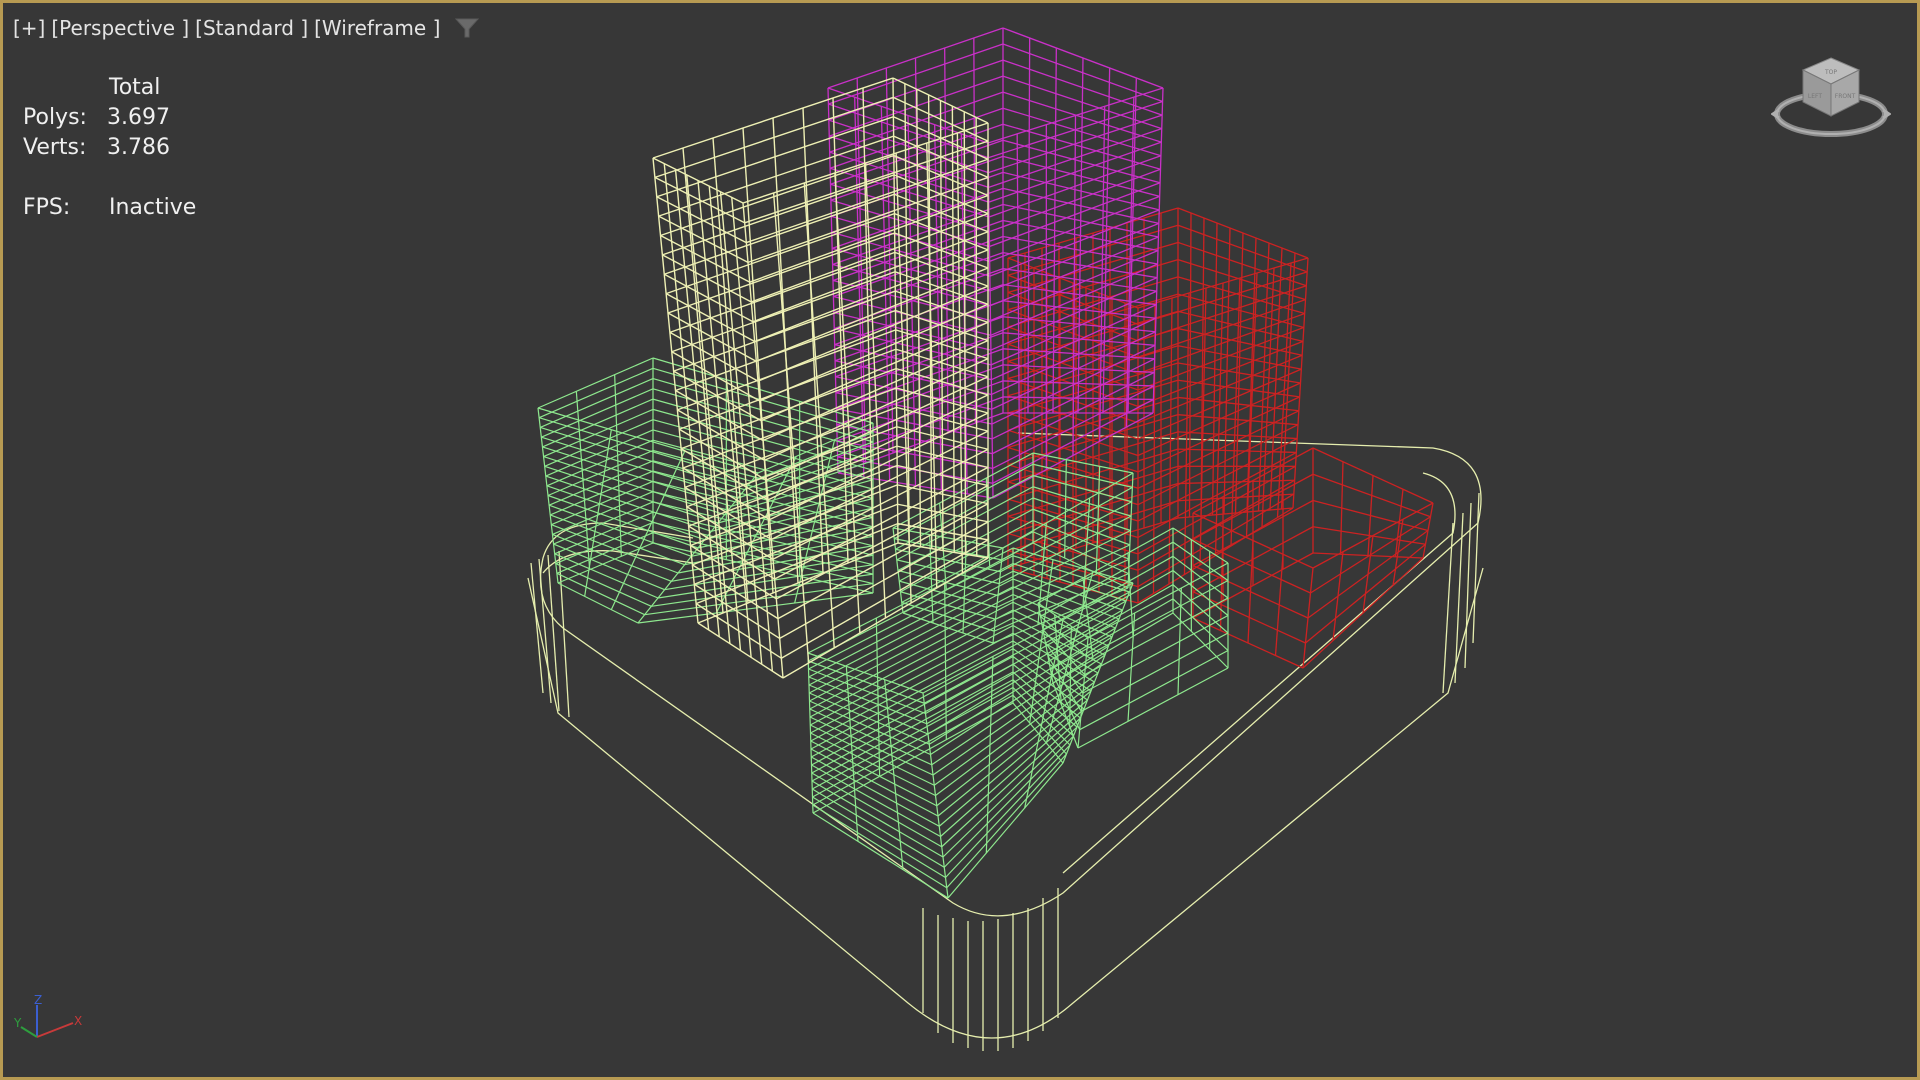 This screenshot has height=1080, width=1920. Describe the element at coordinates (17, 1023) in the screenshot. I see `axis-y-label: Y` at that location.